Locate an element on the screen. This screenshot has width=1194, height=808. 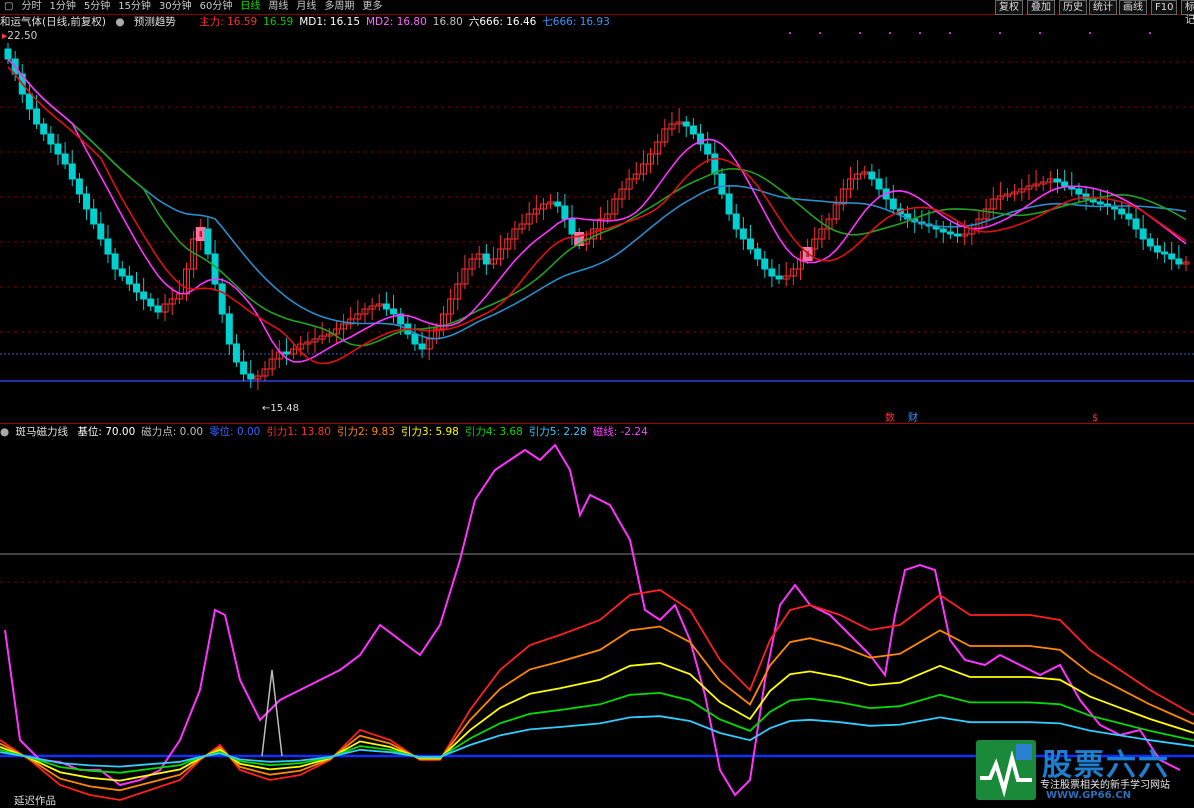
pane-separator is located at coordinates (597, 423).